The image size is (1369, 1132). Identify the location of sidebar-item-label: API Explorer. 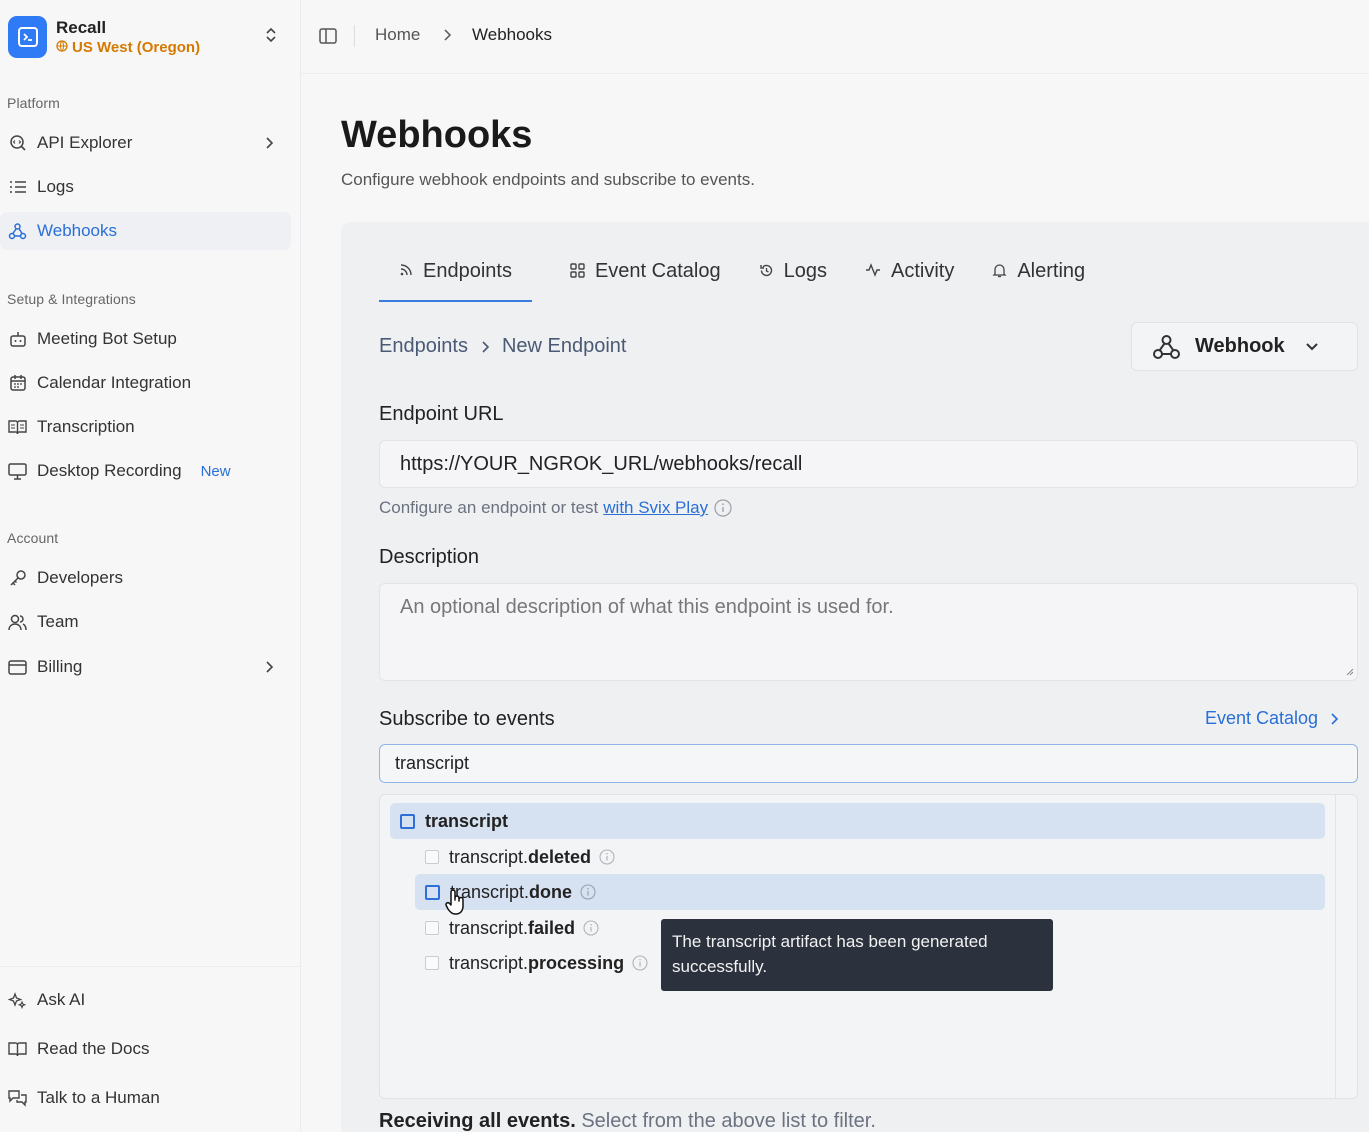
(85, 142).